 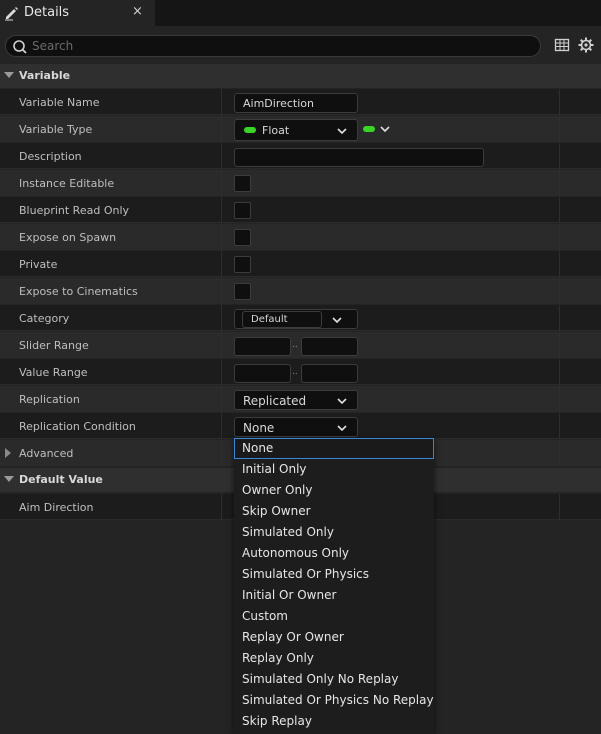 What do you see at coordinates (369, 129) in the screenshot?
I see `container-type-pill-icon` at bounding box center [369, 129].